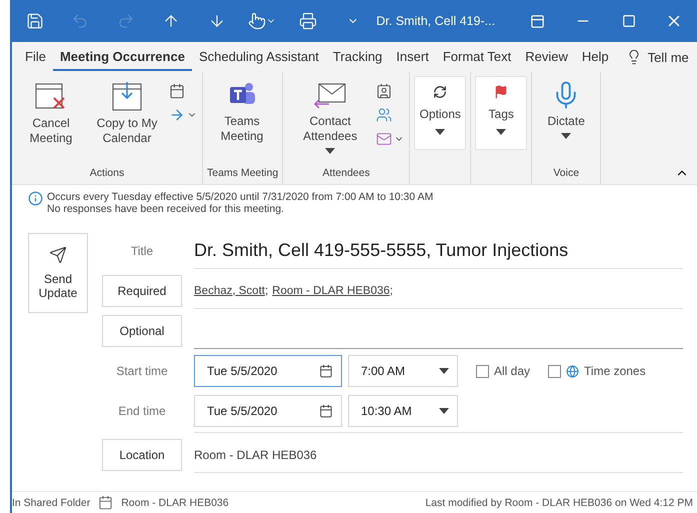 This screenshot has width=697, height=513. I want to click on attendee-link: Room - DLAR HEB036, so click(331, 290).